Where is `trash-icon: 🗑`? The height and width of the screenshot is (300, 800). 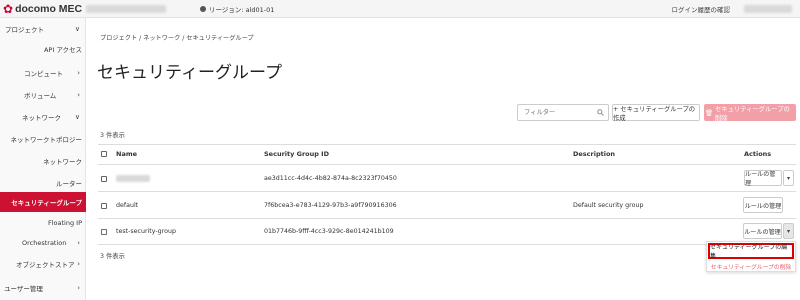
trash-icon: 🗑 is located at coordinates (709, 113).